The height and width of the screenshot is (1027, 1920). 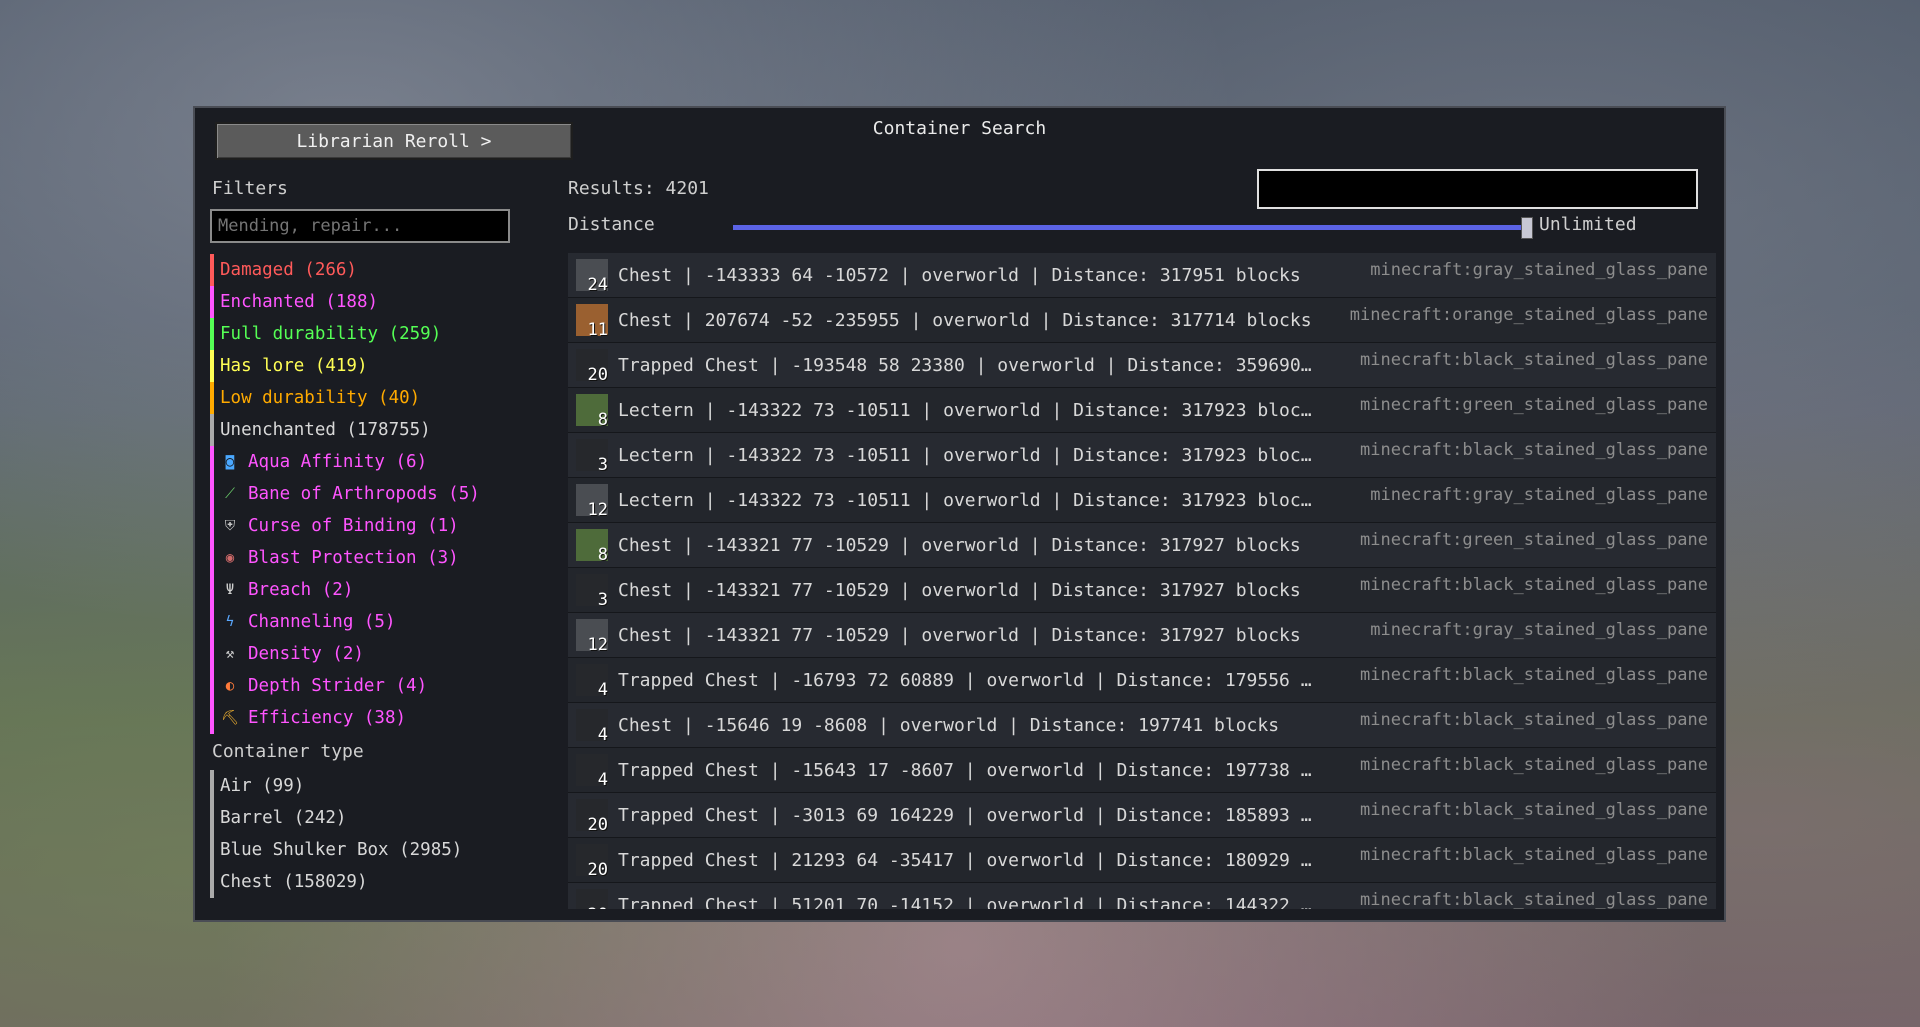 I want to click on filter-item: ⛏ Efficiency (38), so click(x=375, y=718).